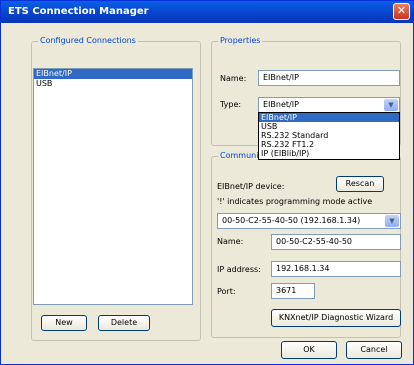 The image size is (414, 365). I want to click on comm-name-input: 00-50-C2-55-40-50, so click(336, 242).